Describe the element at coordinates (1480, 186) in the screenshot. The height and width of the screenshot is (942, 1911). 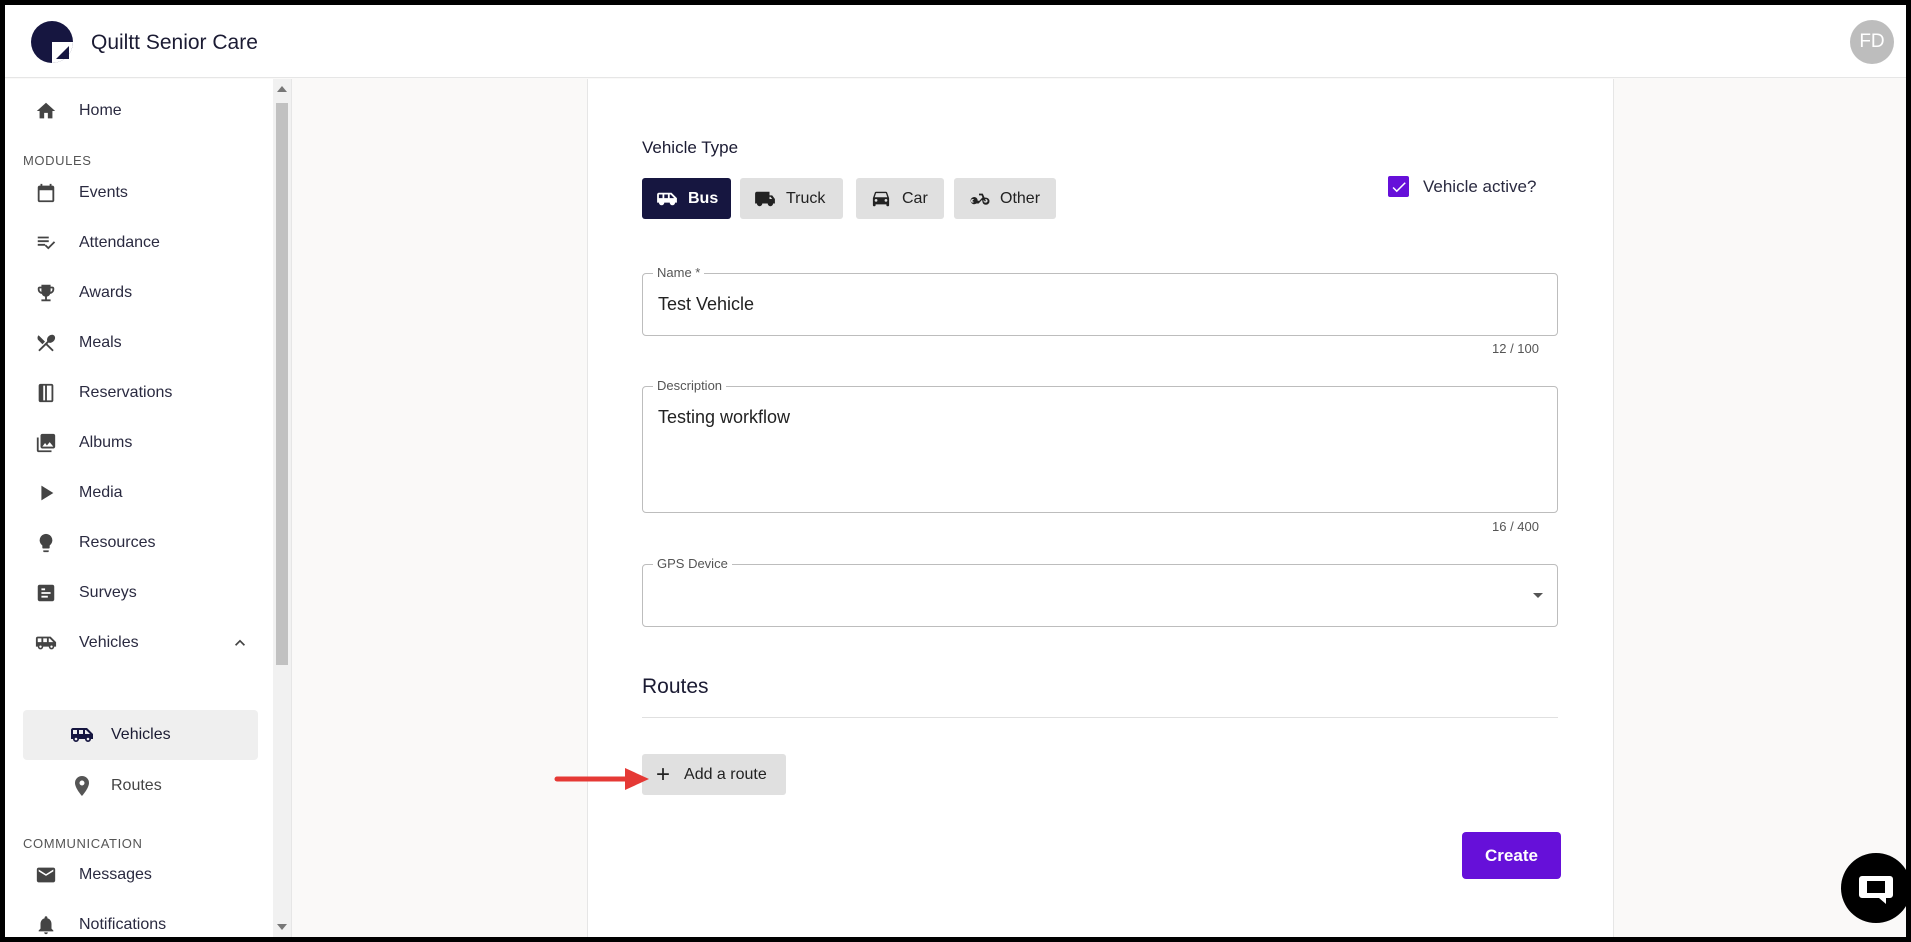
I see `vehicle-active-label: Vehicle active?` at that location.